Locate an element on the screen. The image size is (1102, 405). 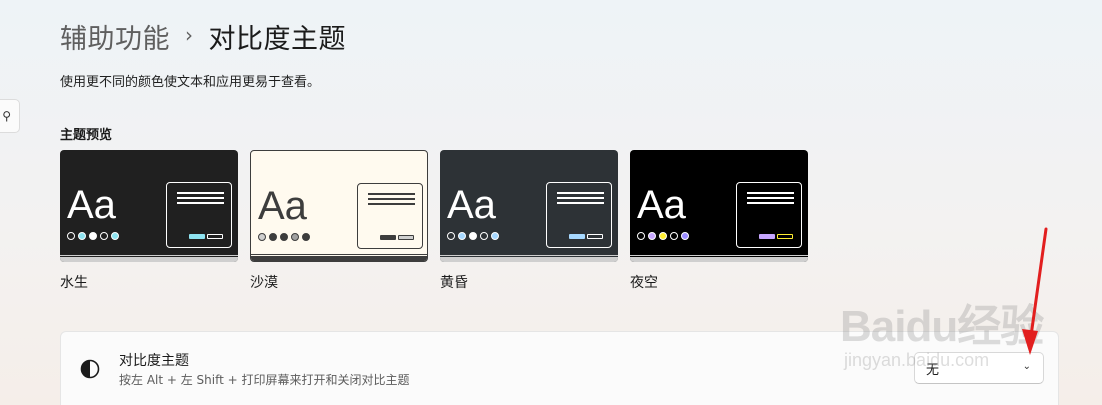
contrast-icon is located at coordinates (90, 369).